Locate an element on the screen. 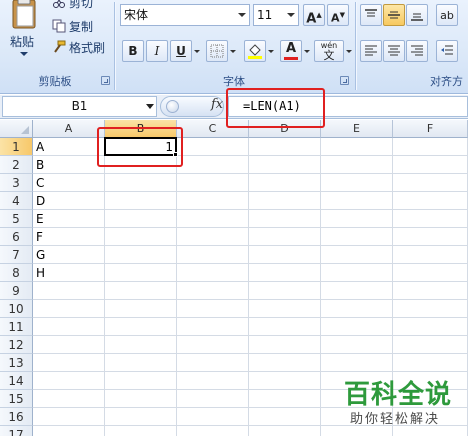 Image resolution: width=468 pixels, height=436 pixels. cell-f10 is located at coordinates (430, 309).